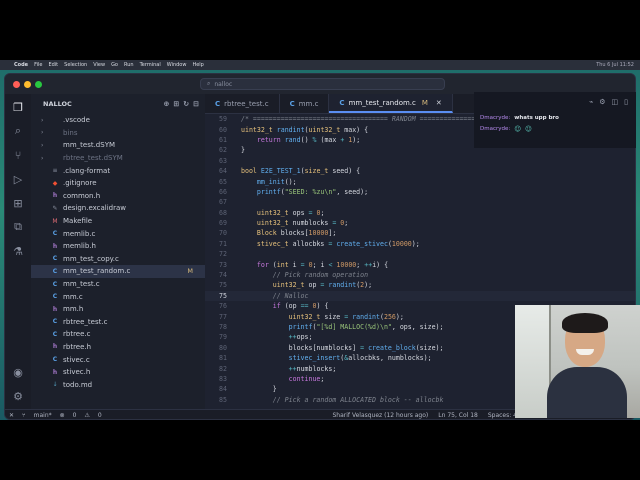 Image resolution: width=640 pixels, height=480 pixels. Describe the element at coordinates (322, 84) in the screenshot. I see `command-center-search: ⌕ nalloc` at that location.